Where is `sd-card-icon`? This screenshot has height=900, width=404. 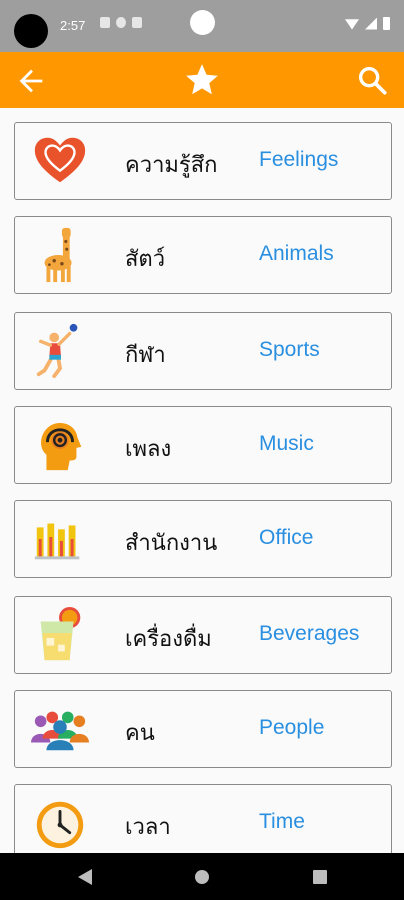
sd-card-icon is located at coordinates (137, 22).